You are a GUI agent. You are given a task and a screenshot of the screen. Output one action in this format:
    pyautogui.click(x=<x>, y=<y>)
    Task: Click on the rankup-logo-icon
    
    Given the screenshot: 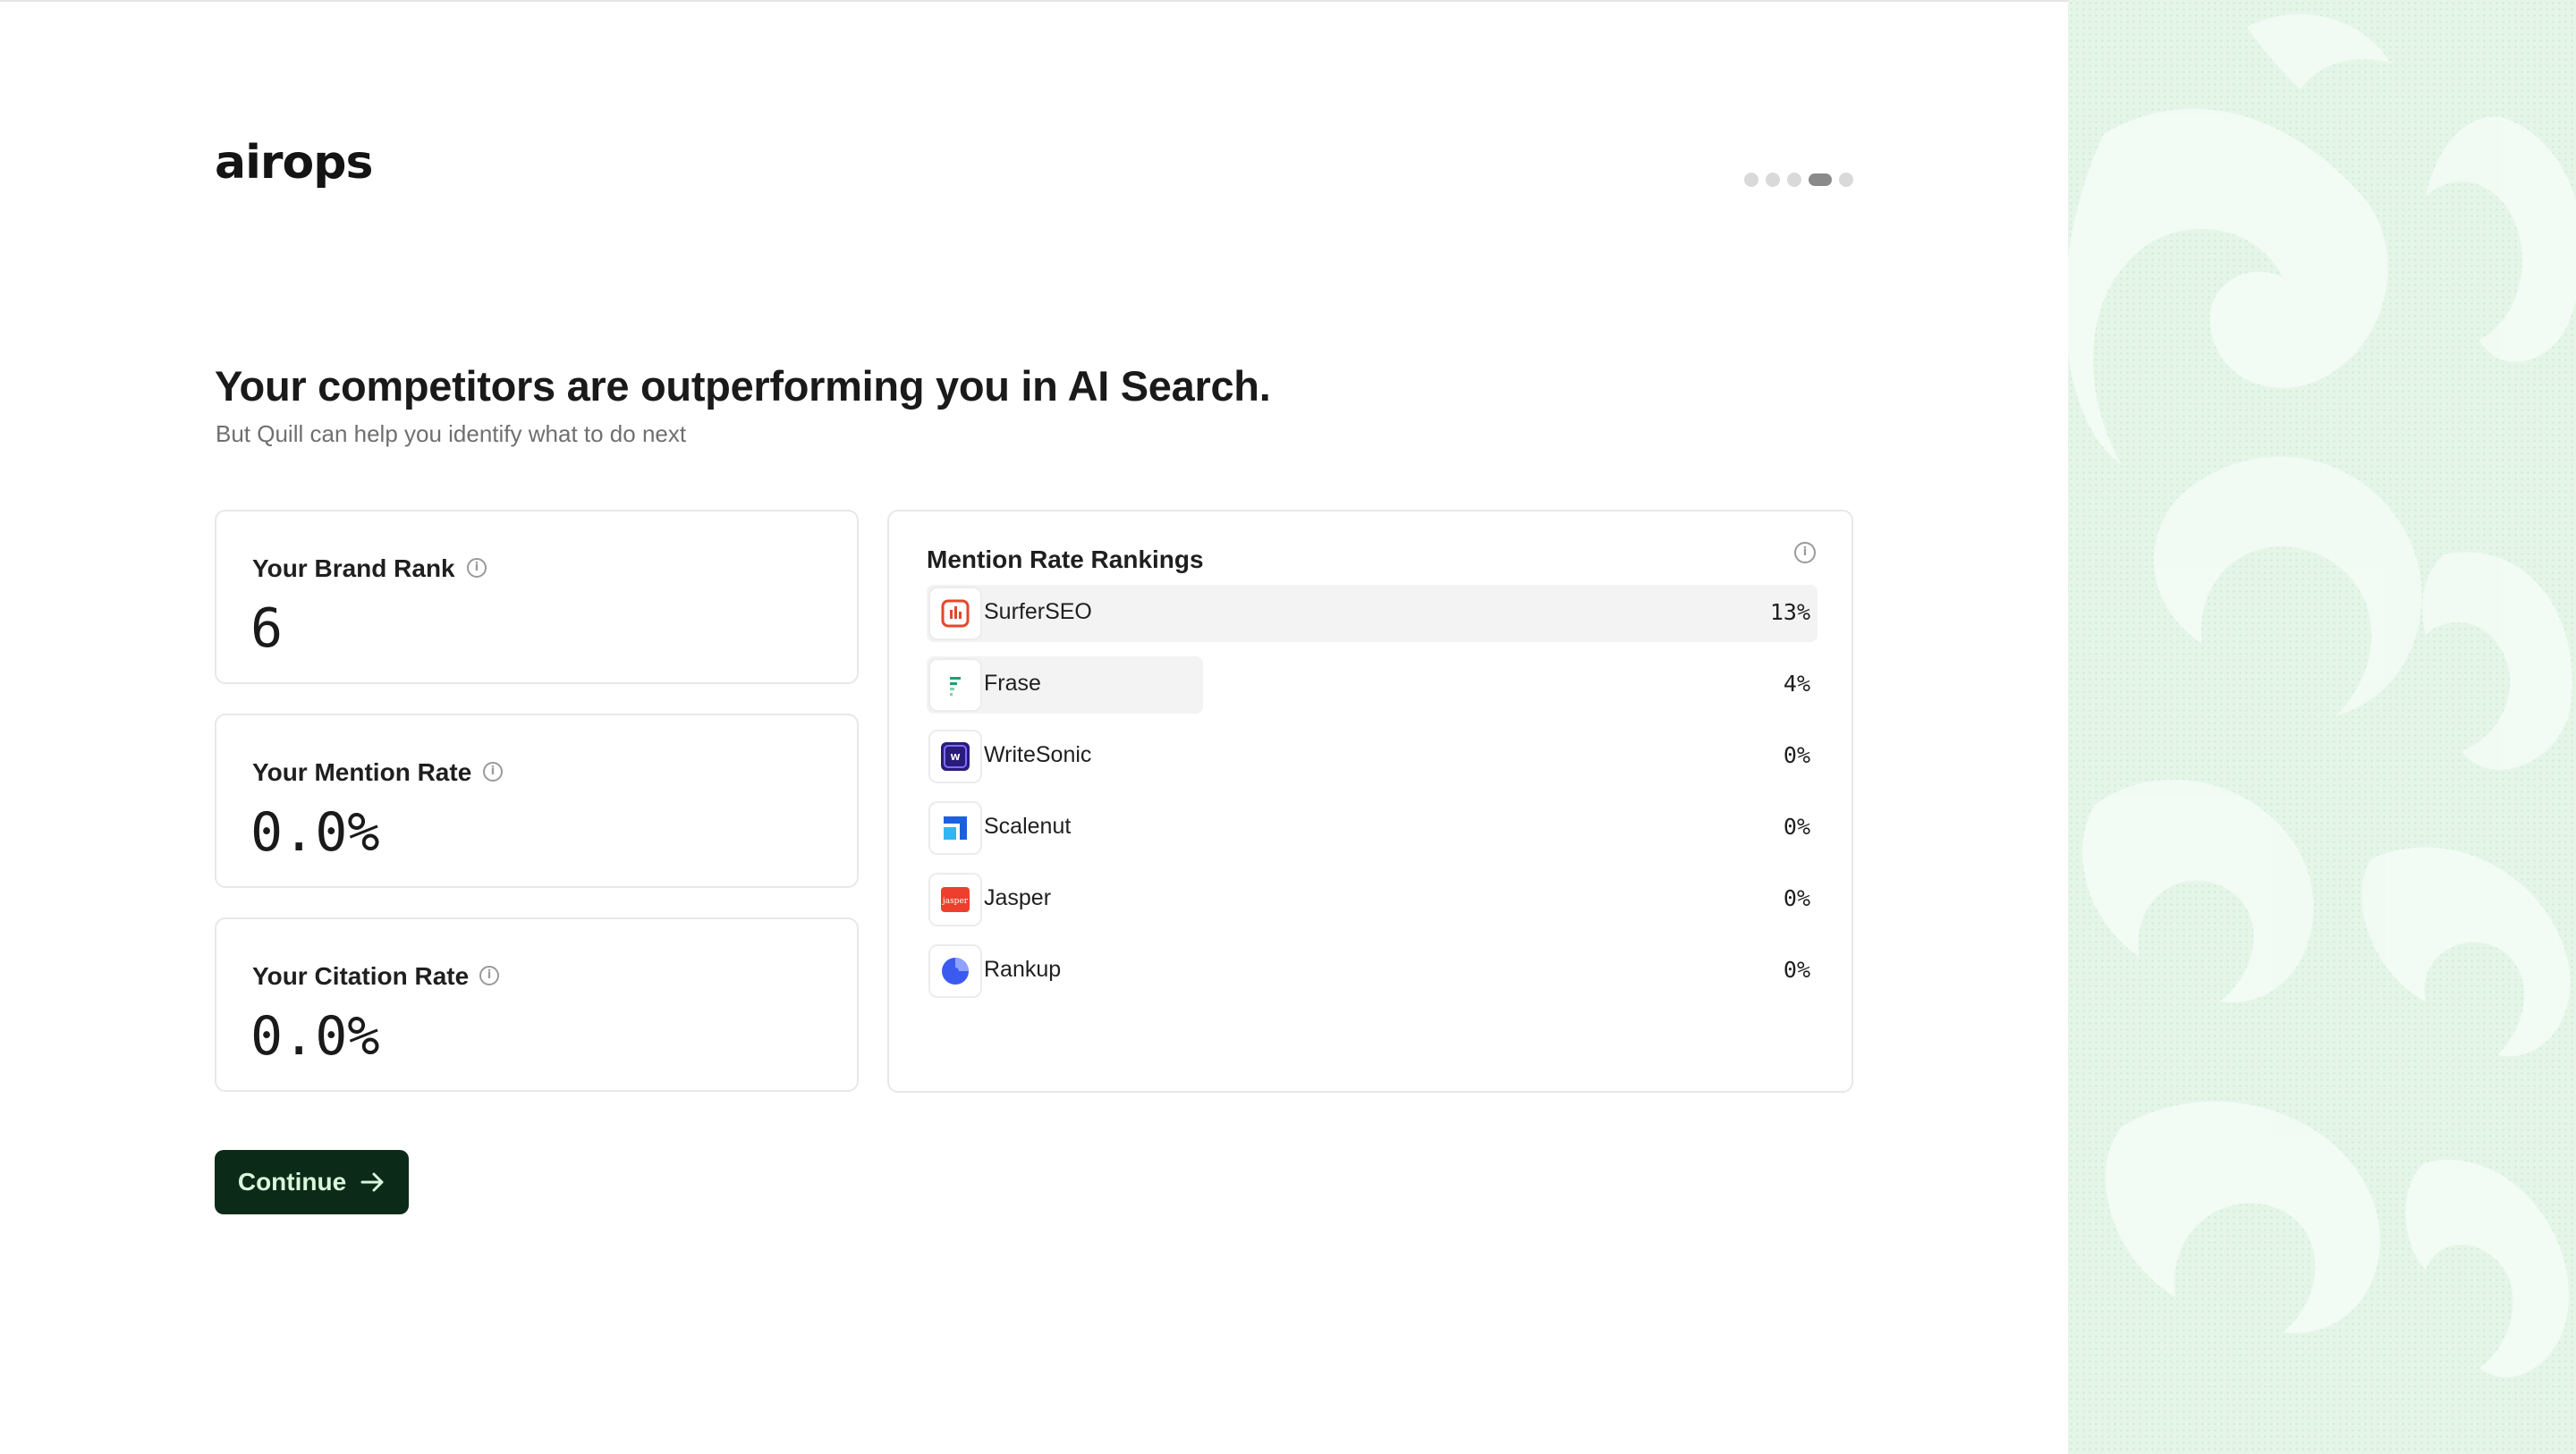 What is the action you would take?
    pyautogui.click(x=955, y=971)
    